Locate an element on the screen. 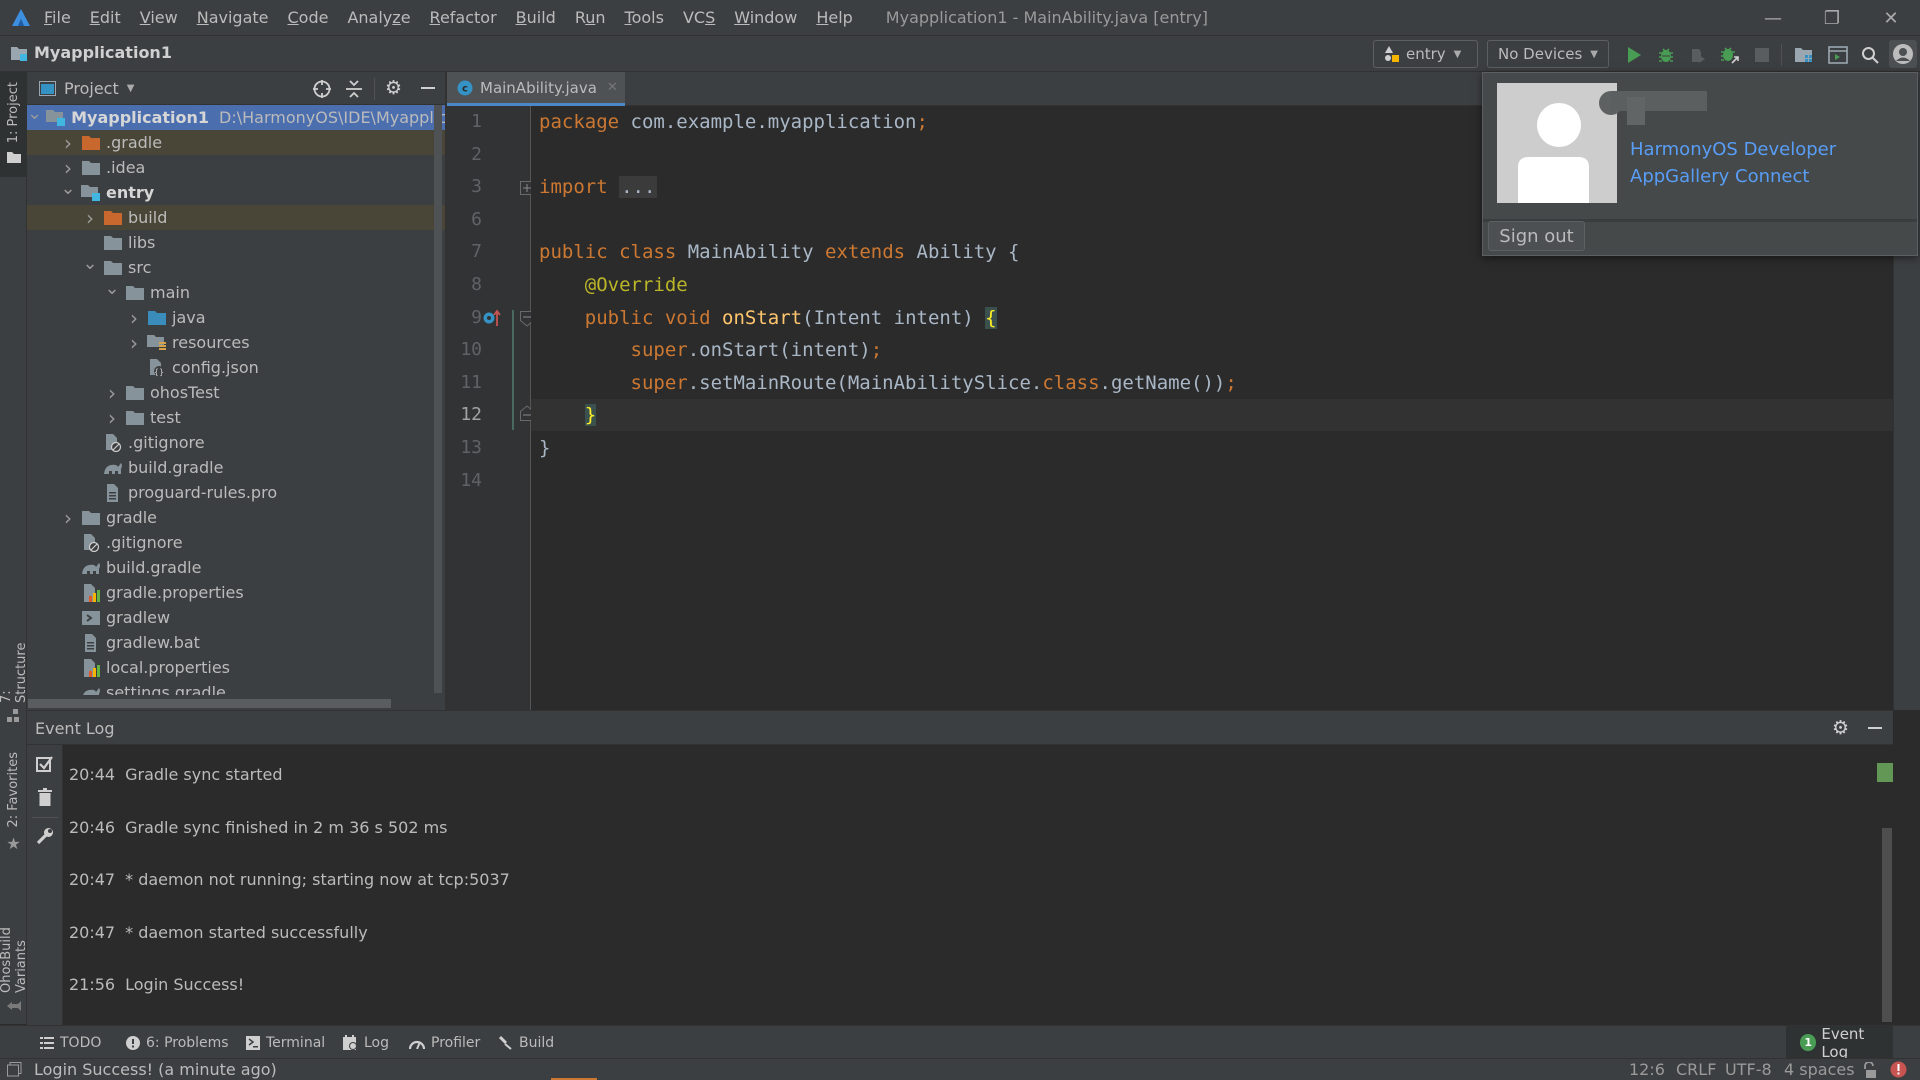  breadcrumb-project: Myapplication1 is located at coordinates (103, 52).